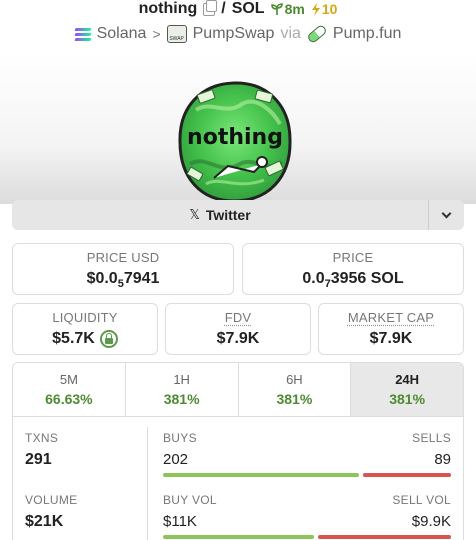 Image resolution: width=476 pixels, height=540 pixels. I want to click on buys-bar, so click(261, 475).